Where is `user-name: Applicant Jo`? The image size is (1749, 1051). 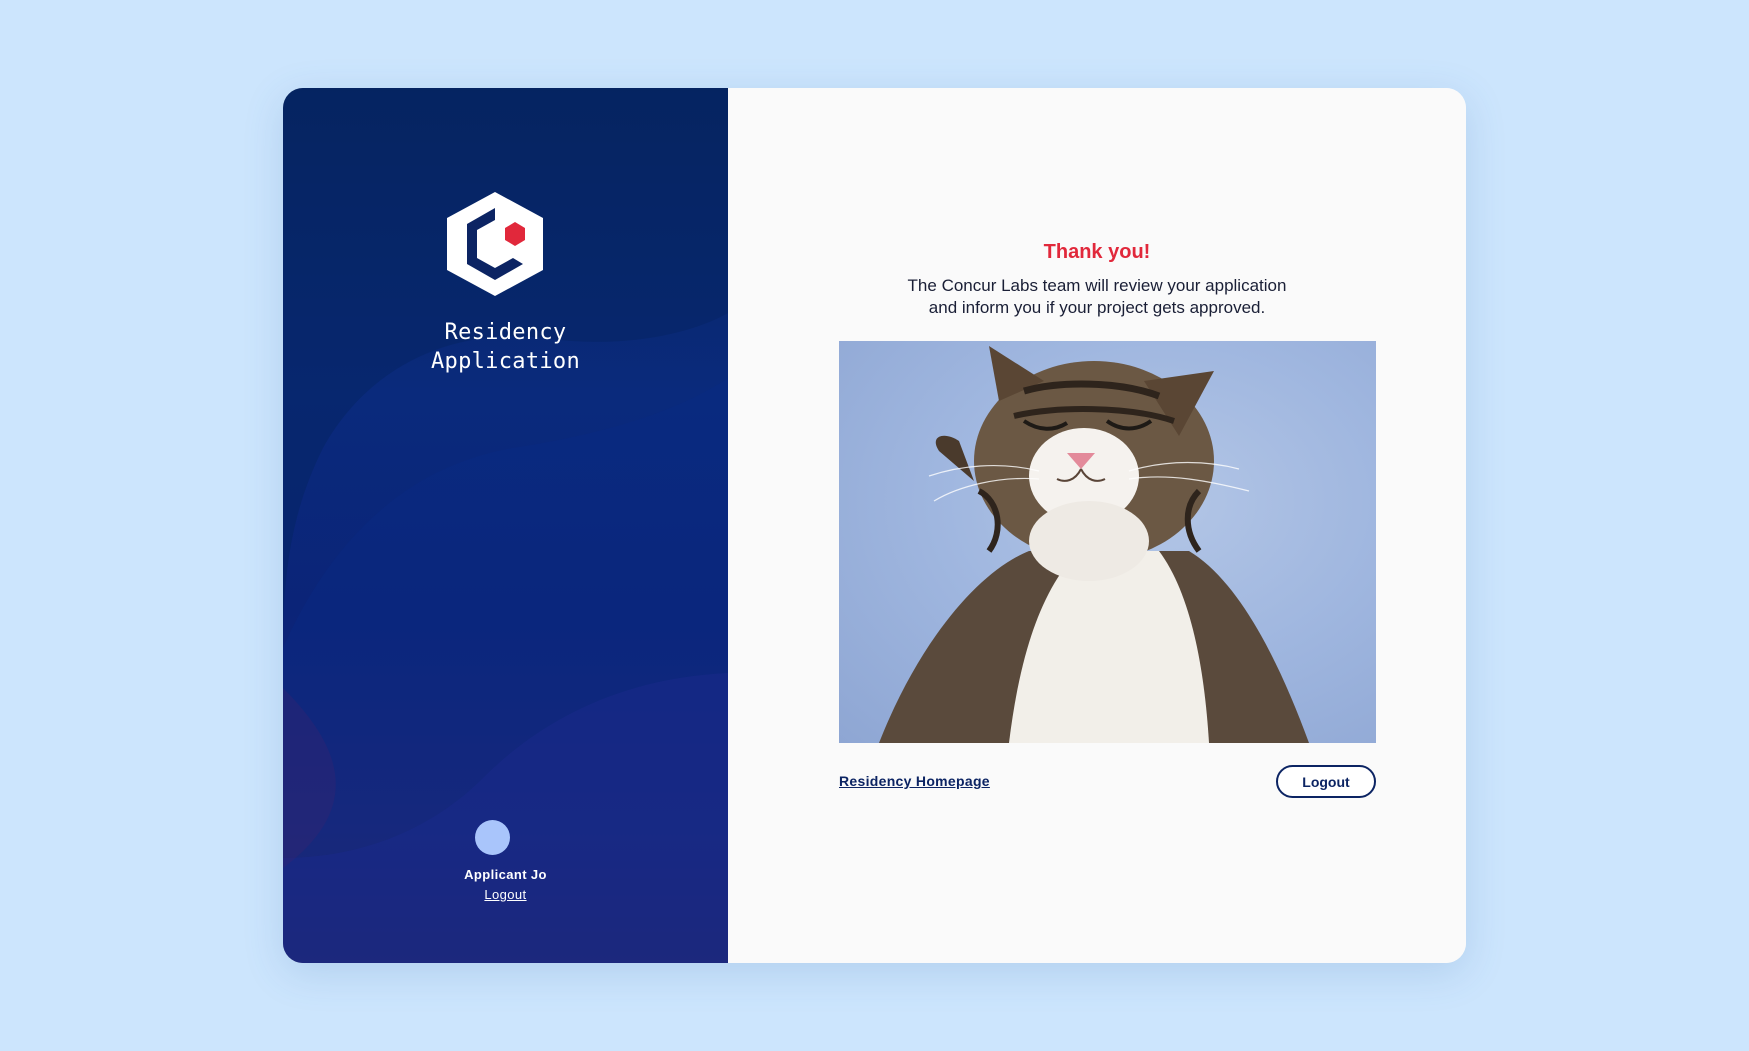 user-name: Applicant Jo is located at coordinates (505, 874).